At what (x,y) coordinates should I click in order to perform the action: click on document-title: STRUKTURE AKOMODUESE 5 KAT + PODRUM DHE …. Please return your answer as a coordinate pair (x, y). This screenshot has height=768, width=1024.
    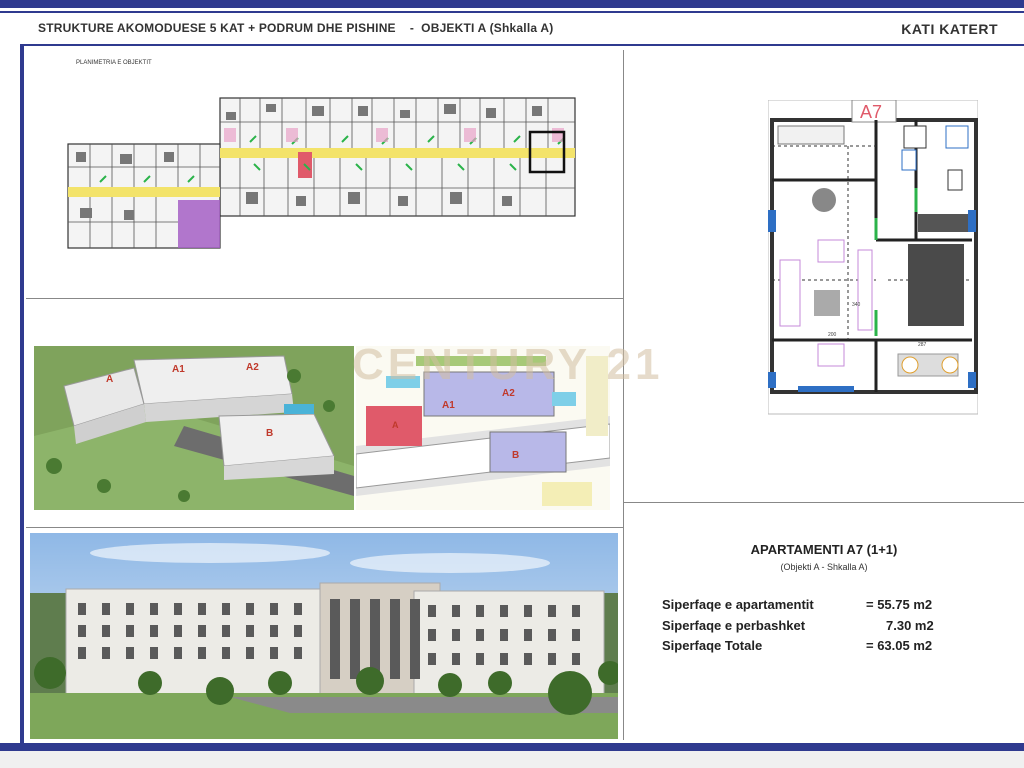
    Looking at the image, I should click on (296, 28).